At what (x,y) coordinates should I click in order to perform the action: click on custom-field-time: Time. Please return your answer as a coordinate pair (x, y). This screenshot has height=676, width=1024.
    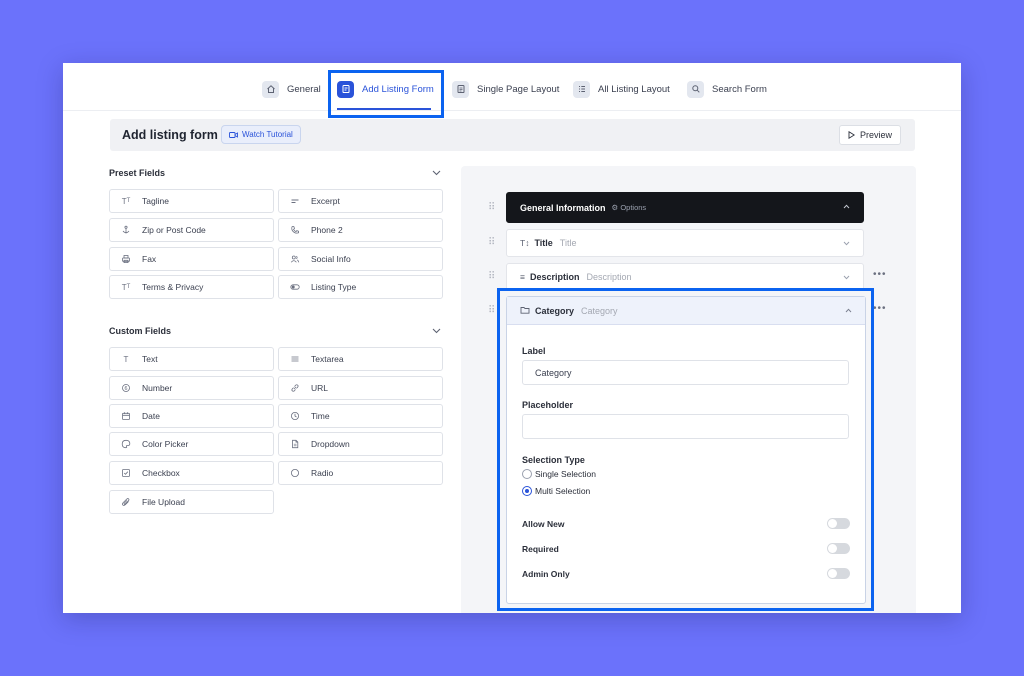
    Looking at the image, I should click on (360, 416).